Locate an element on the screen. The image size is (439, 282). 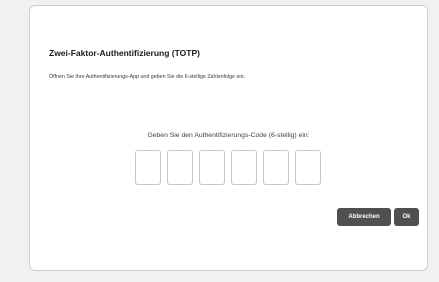
code-input-group is located at coordinates (228, 167).